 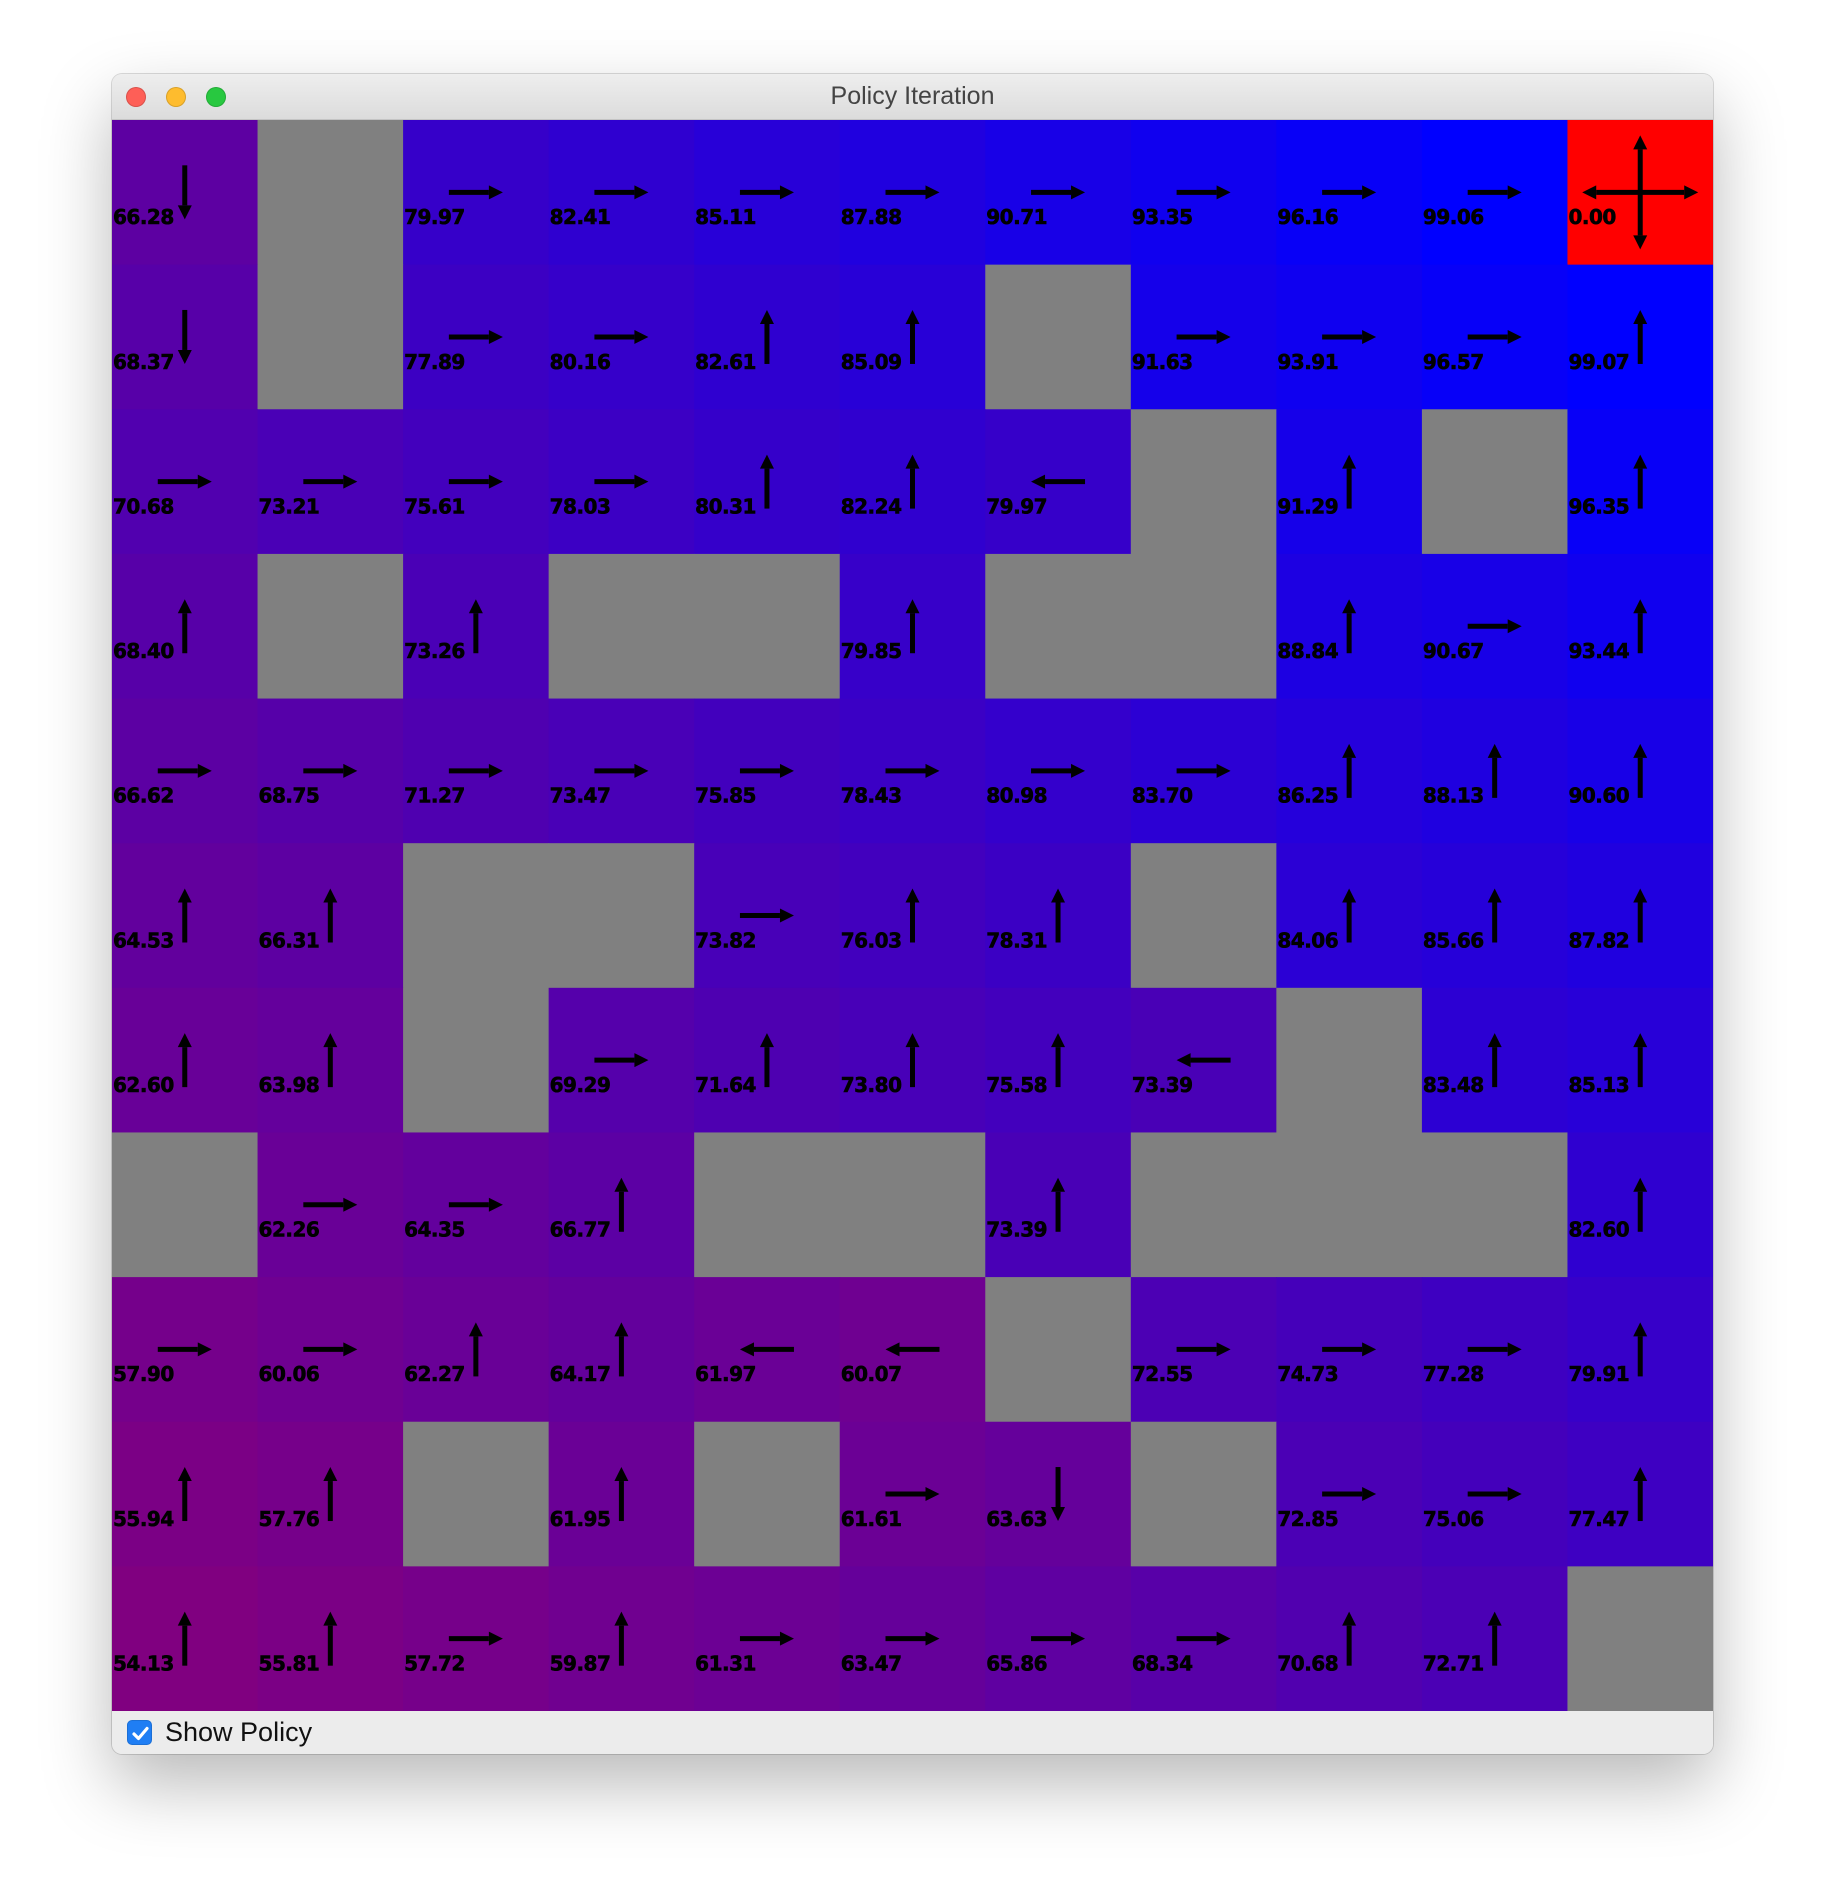 I want to click on state-cell: 76.03, so click(x=912, y=916).